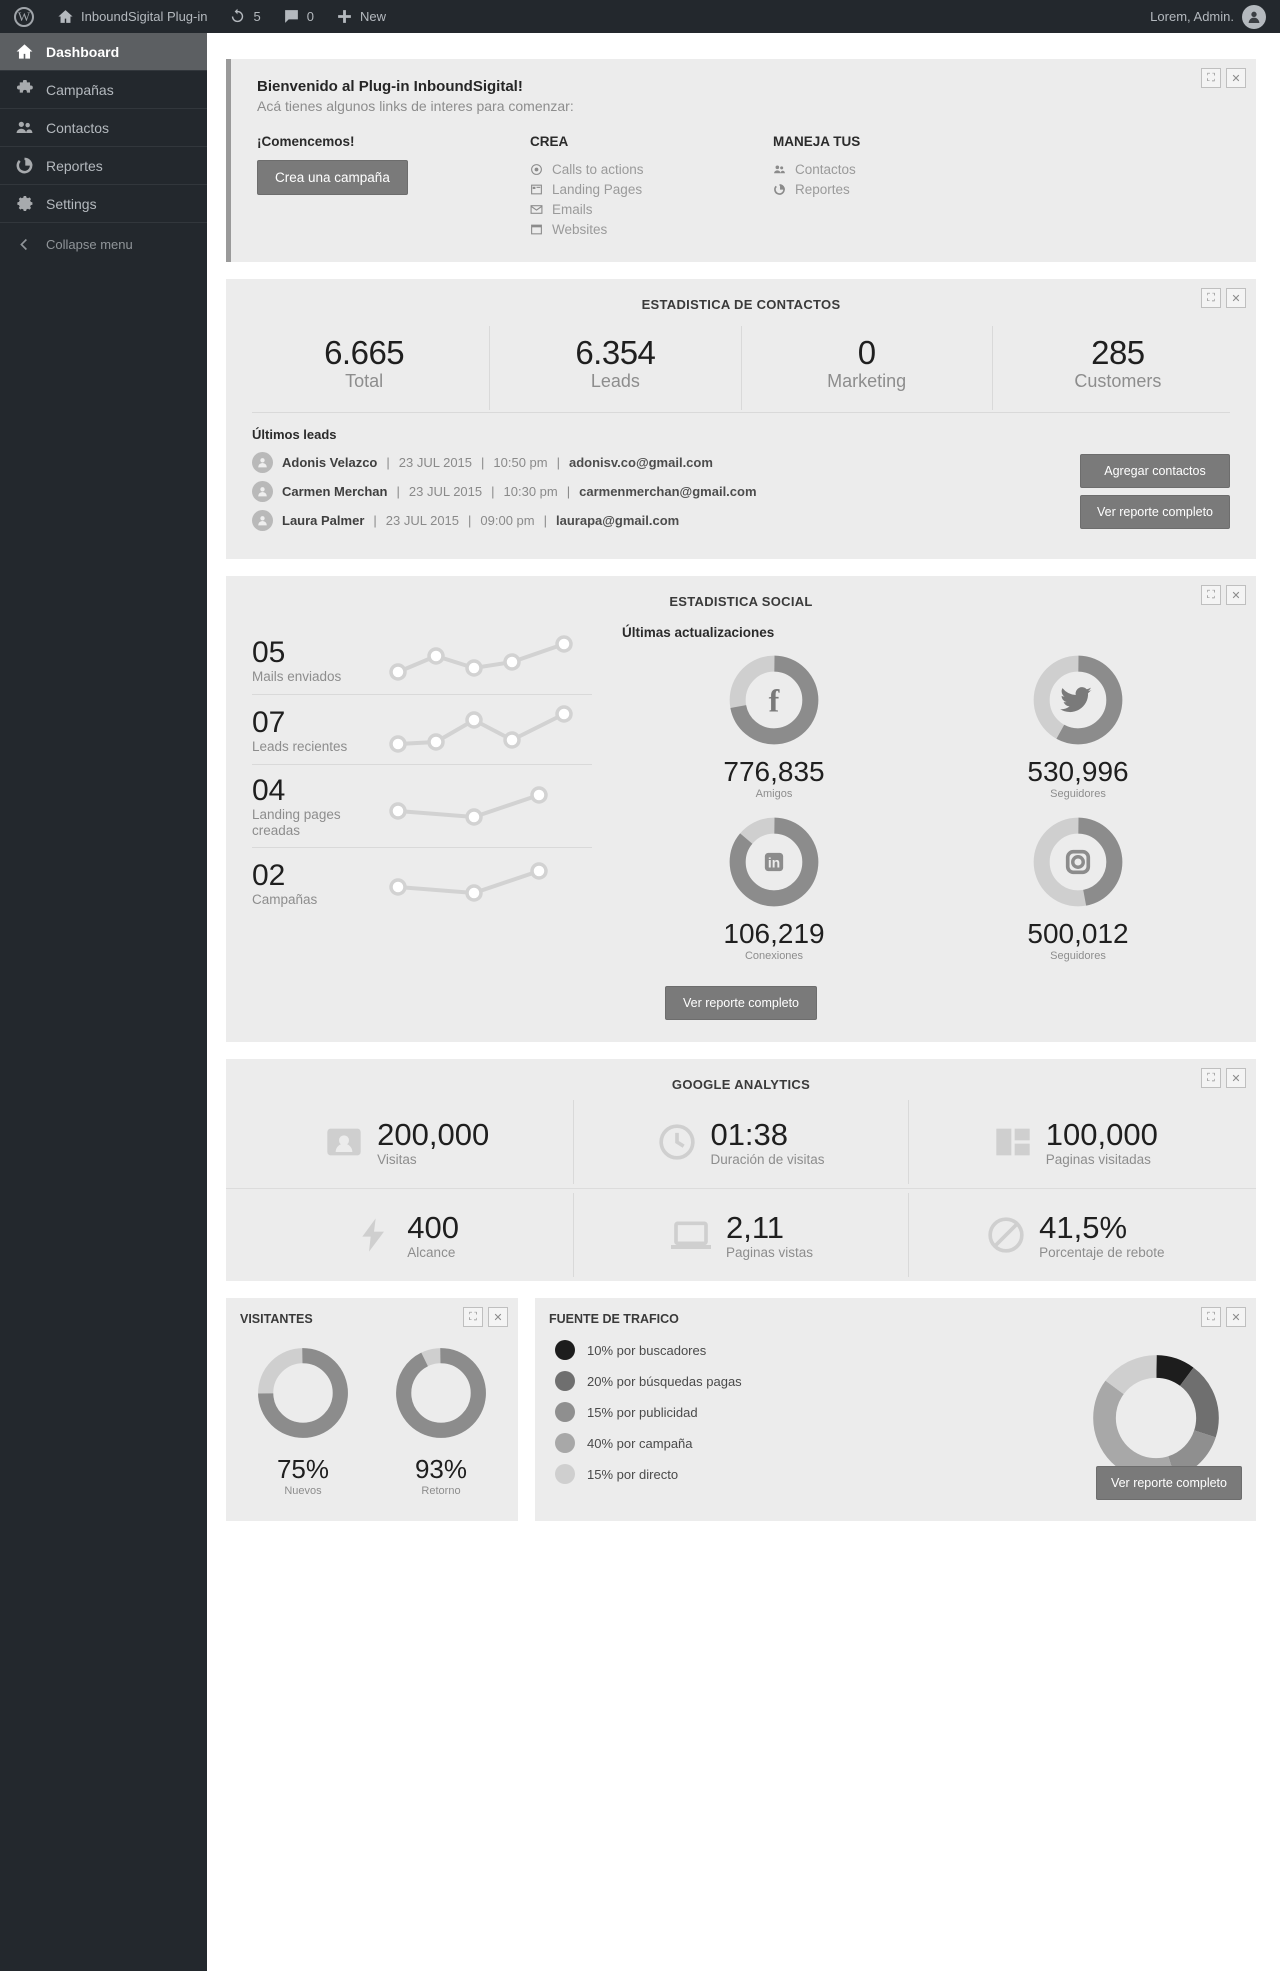 This screenshot has height=1971, width=1280. What do you see at coordinates (651, 189) in the screenshot?
I see `link-landing-pages: Landing Pages` at bounding box center [651, 189].